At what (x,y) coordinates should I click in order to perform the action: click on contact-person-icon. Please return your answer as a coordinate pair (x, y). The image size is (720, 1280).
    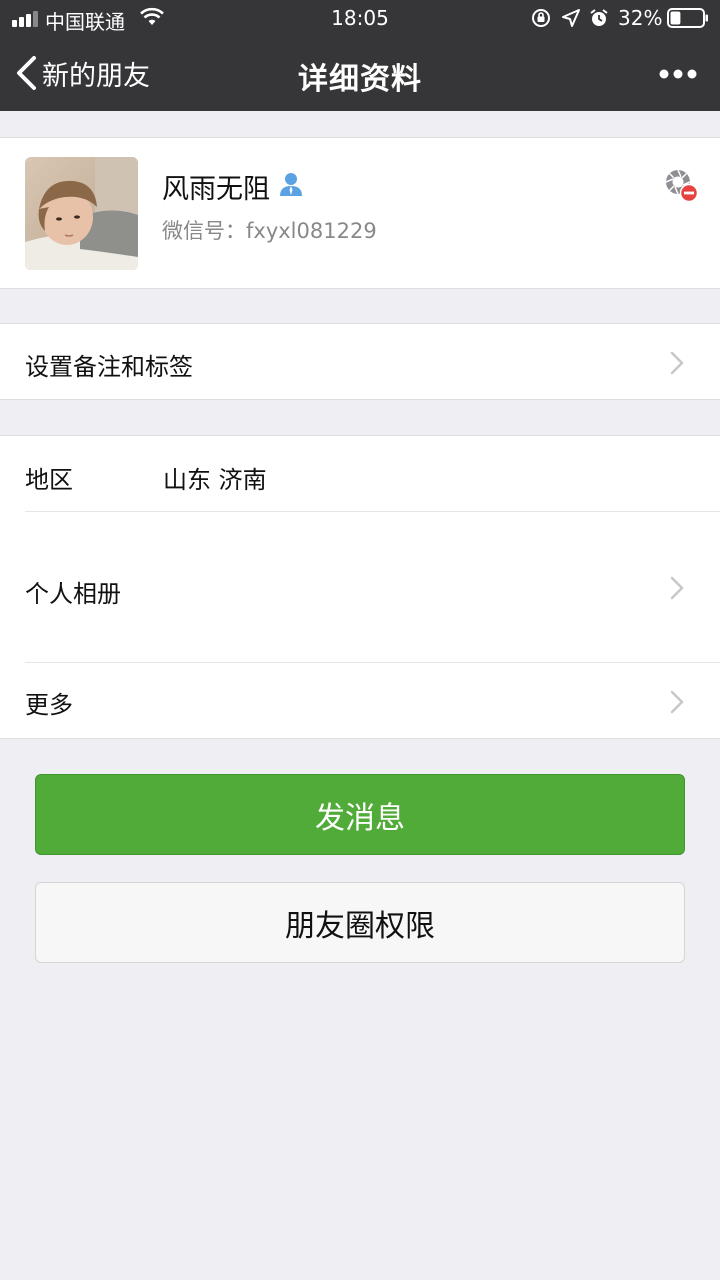
    Looking at the image, I should click on (291, 184).